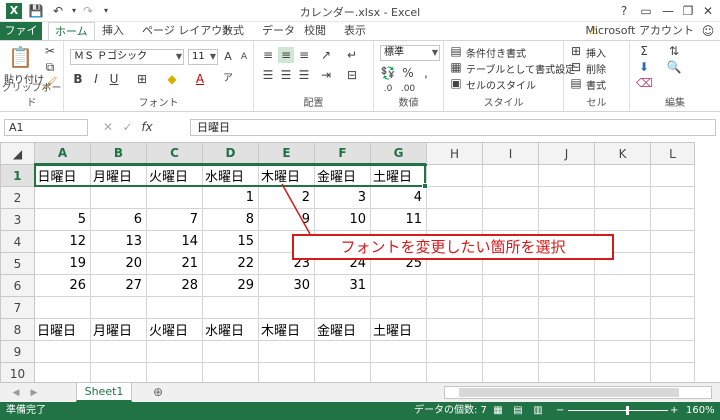 The image size is (720, 420). I want to click on cell-j8, so click(566, 329).